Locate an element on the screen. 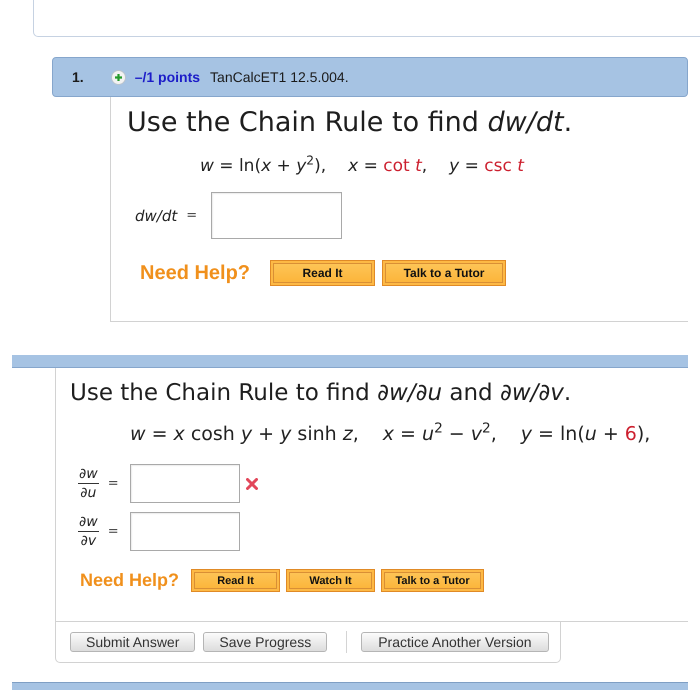 Image resolution: width=700 pixels, height=700 pixels. points-label: –/1 points is located at coordinates (167, 77).